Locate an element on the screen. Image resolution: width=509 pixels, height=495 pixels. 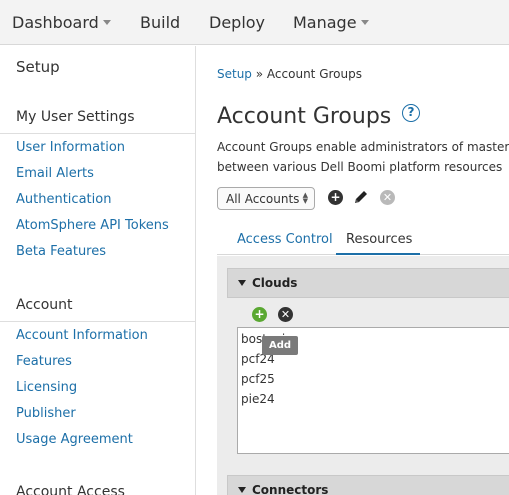
nav-deploy: Deploy is located at coordinates (237, 22).